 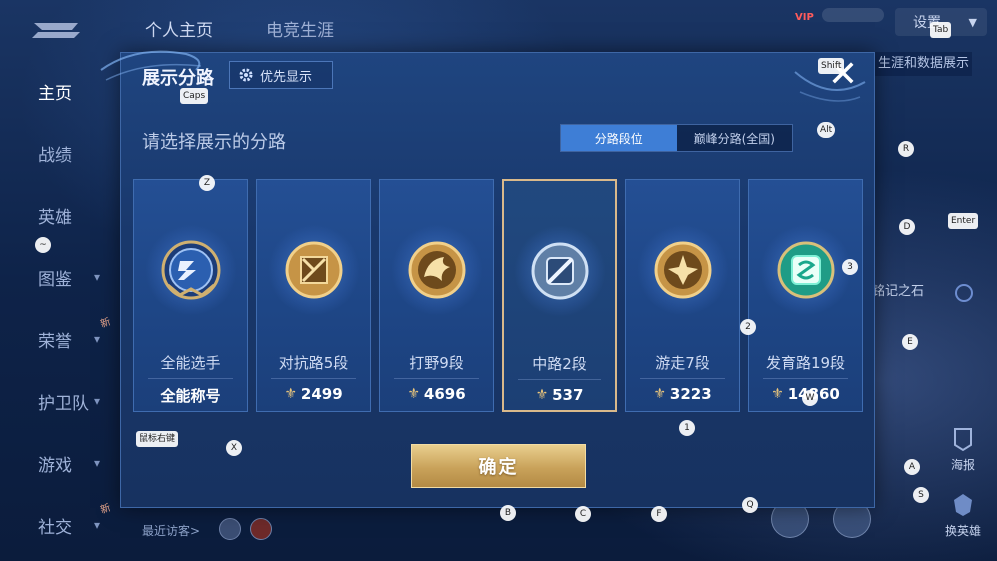 I want to click on lane-card-roam: 游走7段 ⚜ 3223, so click(x=682, y=295).